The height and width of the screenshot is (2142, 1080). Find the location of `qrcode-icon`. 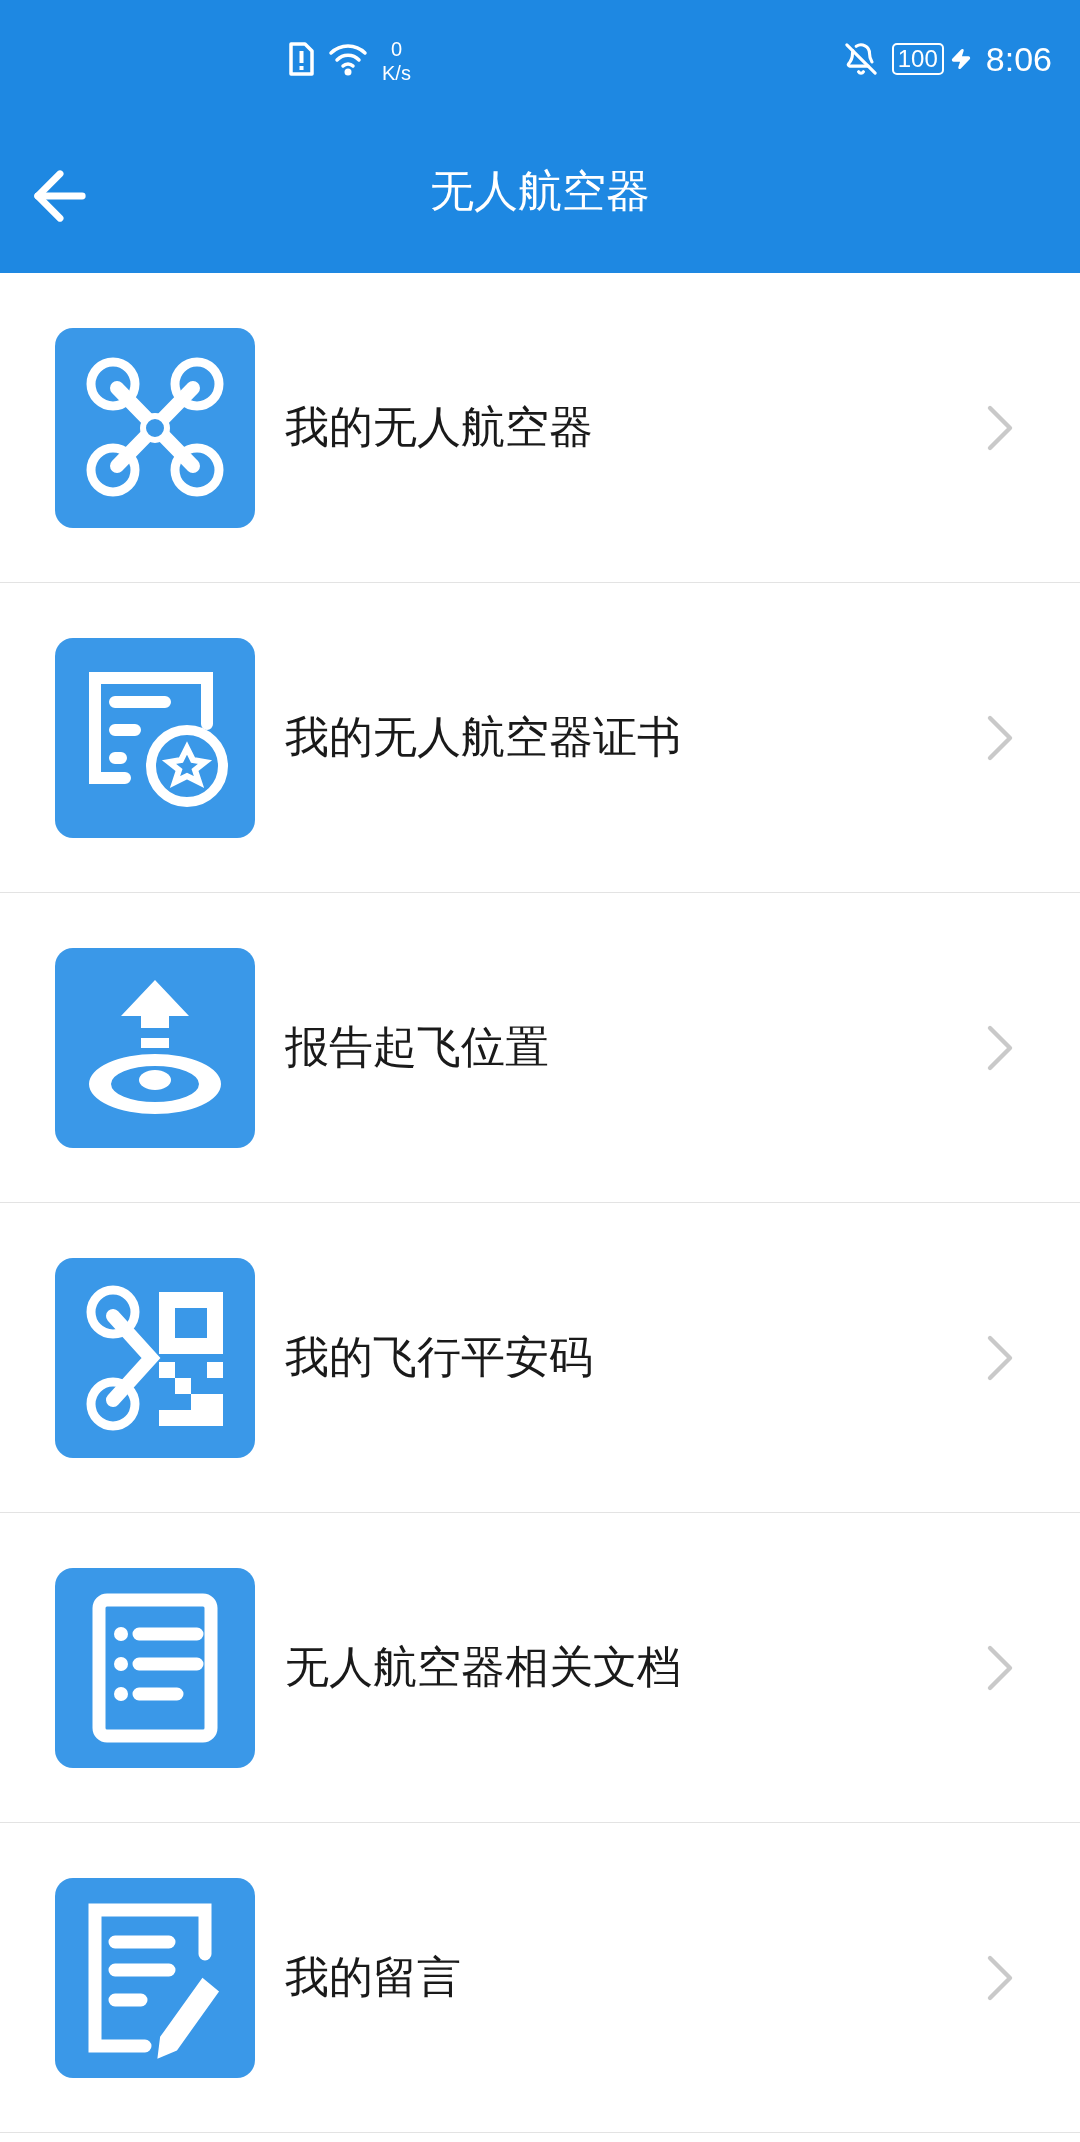

qrcode-icon is located at coordinates (155, 1357).